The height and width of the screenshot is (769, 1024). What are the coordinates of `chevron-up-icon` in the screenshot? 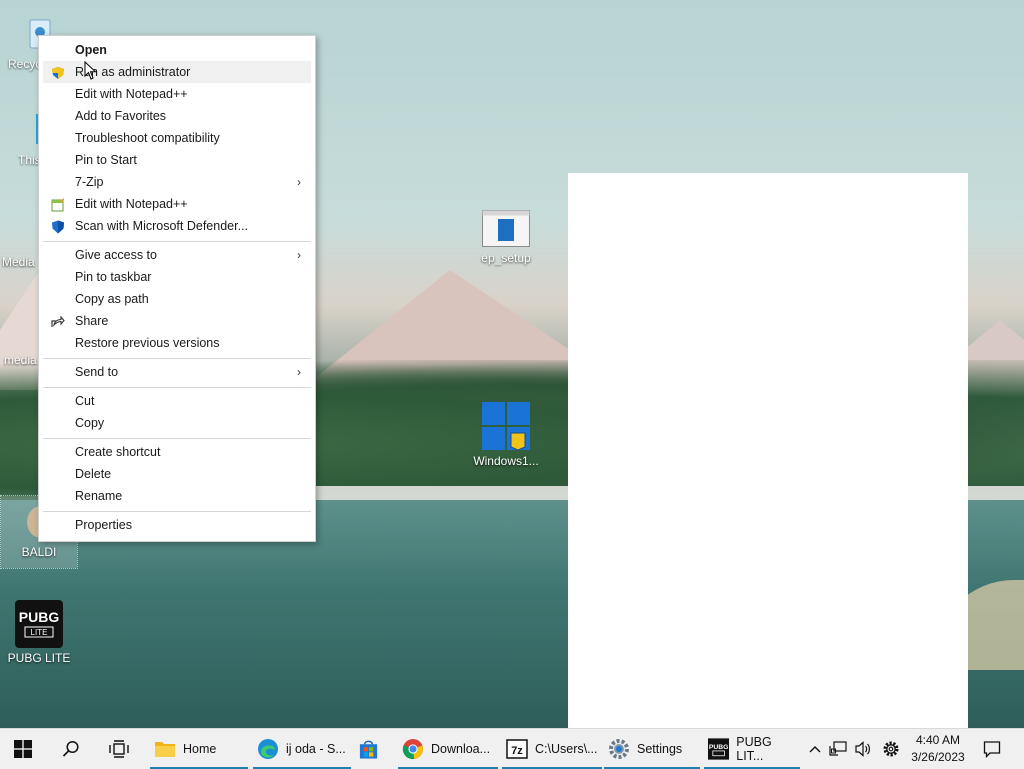 It's located at (815, 749).